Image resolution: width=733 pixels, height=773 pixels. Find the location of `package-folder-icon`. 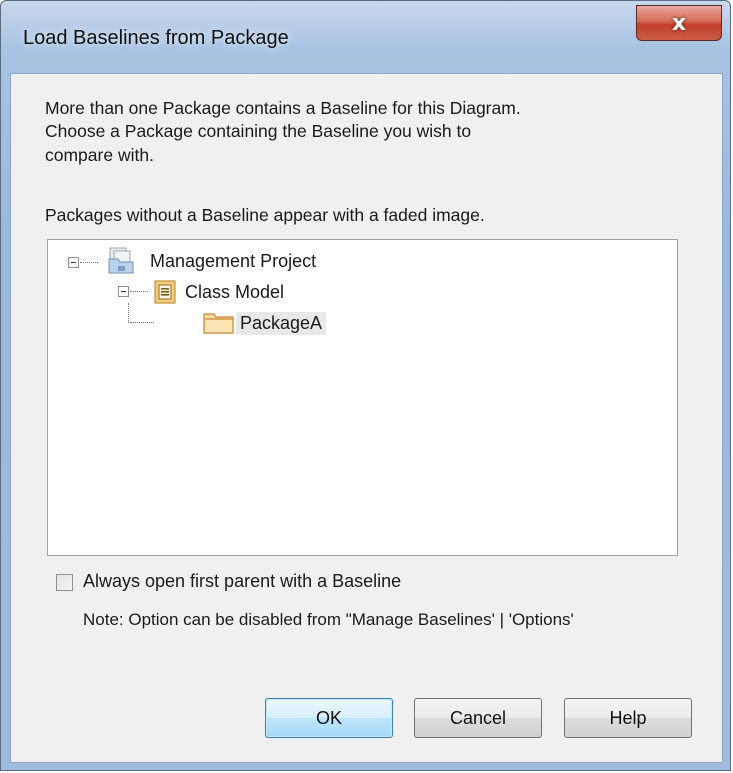

package-folder-icon is located at coordinates (218, 323).